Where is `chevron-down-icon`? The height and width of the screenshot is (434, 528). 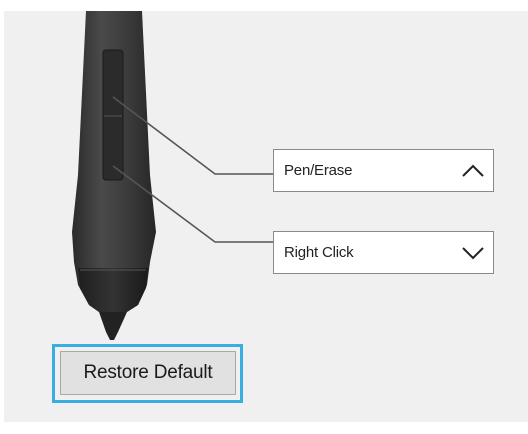 chevron-down-icon is located at coordinates (473, 252).